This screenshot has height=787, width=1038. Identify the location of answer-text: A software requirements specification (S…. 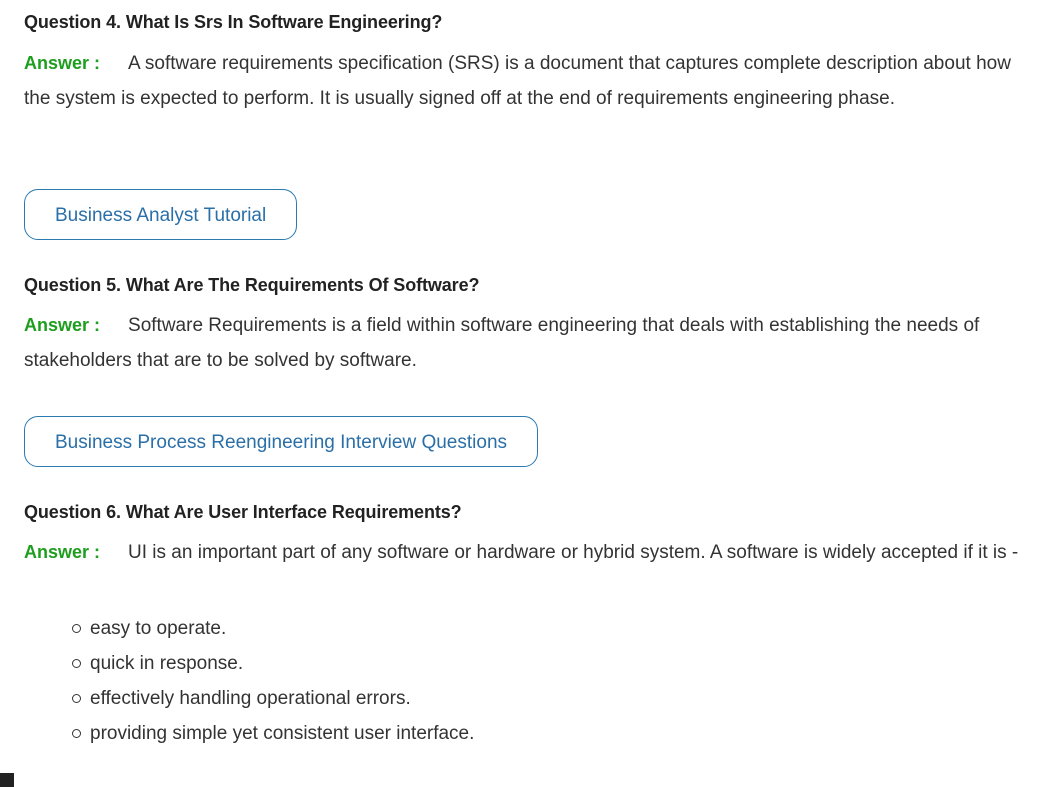
(517, 81).